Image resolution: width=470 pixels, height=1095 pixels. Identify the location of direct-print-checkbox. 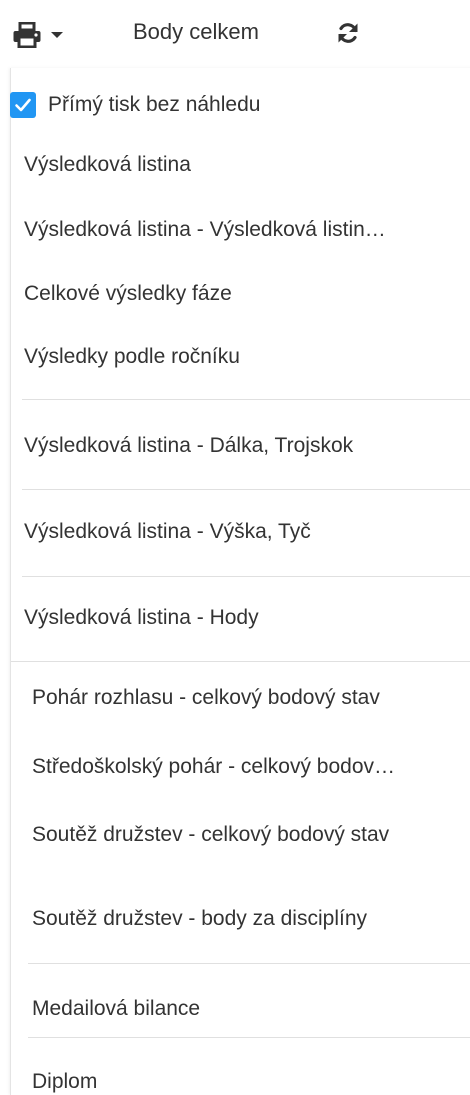
(23, 105).